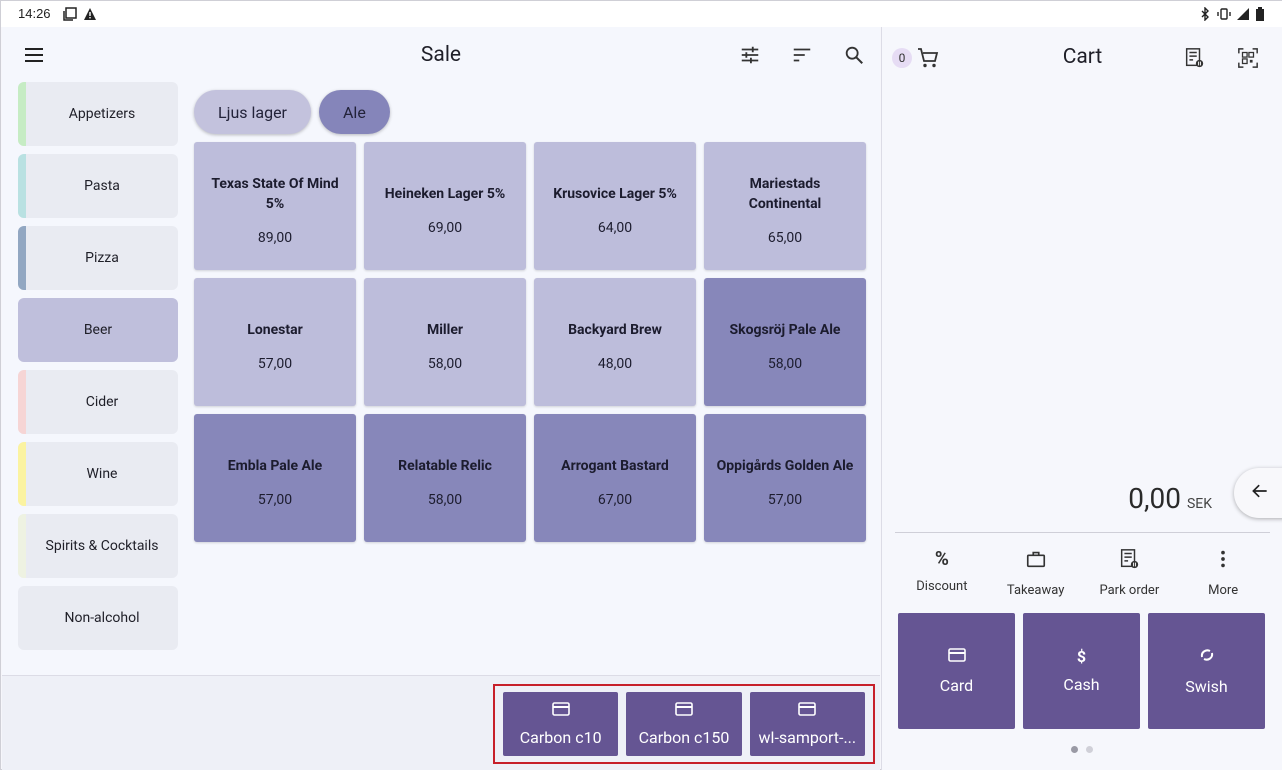 This screenshot has width=1282, height=770. I want to click on product-price: 65,00, so click(785, 238).